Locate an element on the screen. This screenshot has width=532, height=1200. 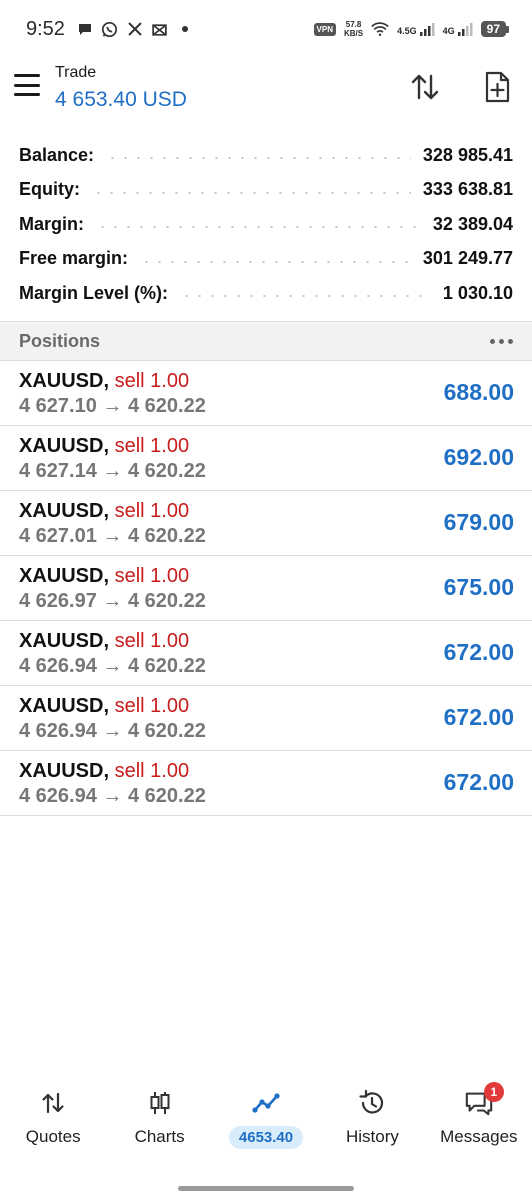
summary-row-balance: Balance: 328 985.41 is located at coordinates (266, 155).